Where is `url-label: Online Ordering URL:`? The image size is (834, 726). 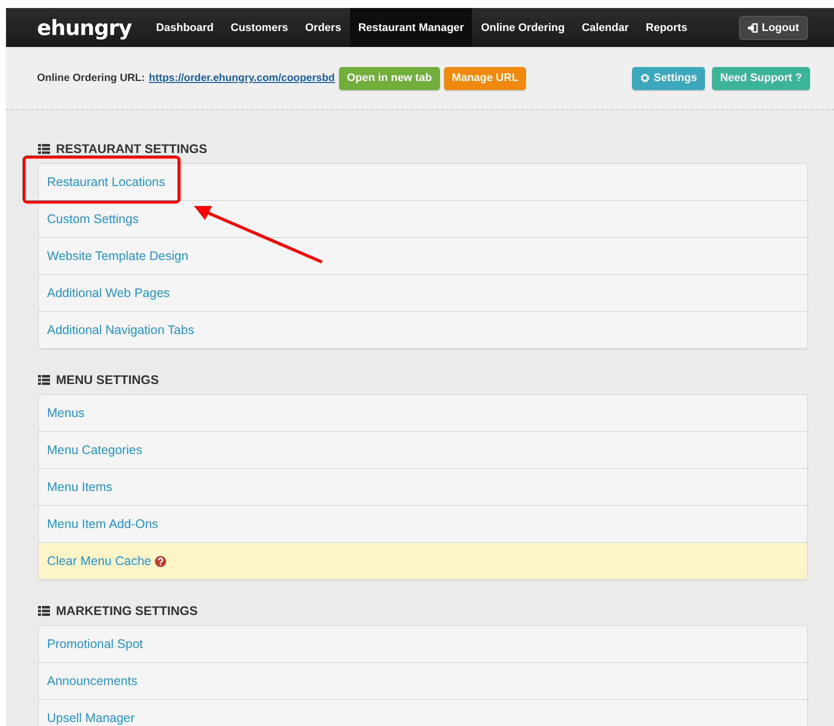 url-label: Online Ordering URL: is located at coordinates (91, 78).